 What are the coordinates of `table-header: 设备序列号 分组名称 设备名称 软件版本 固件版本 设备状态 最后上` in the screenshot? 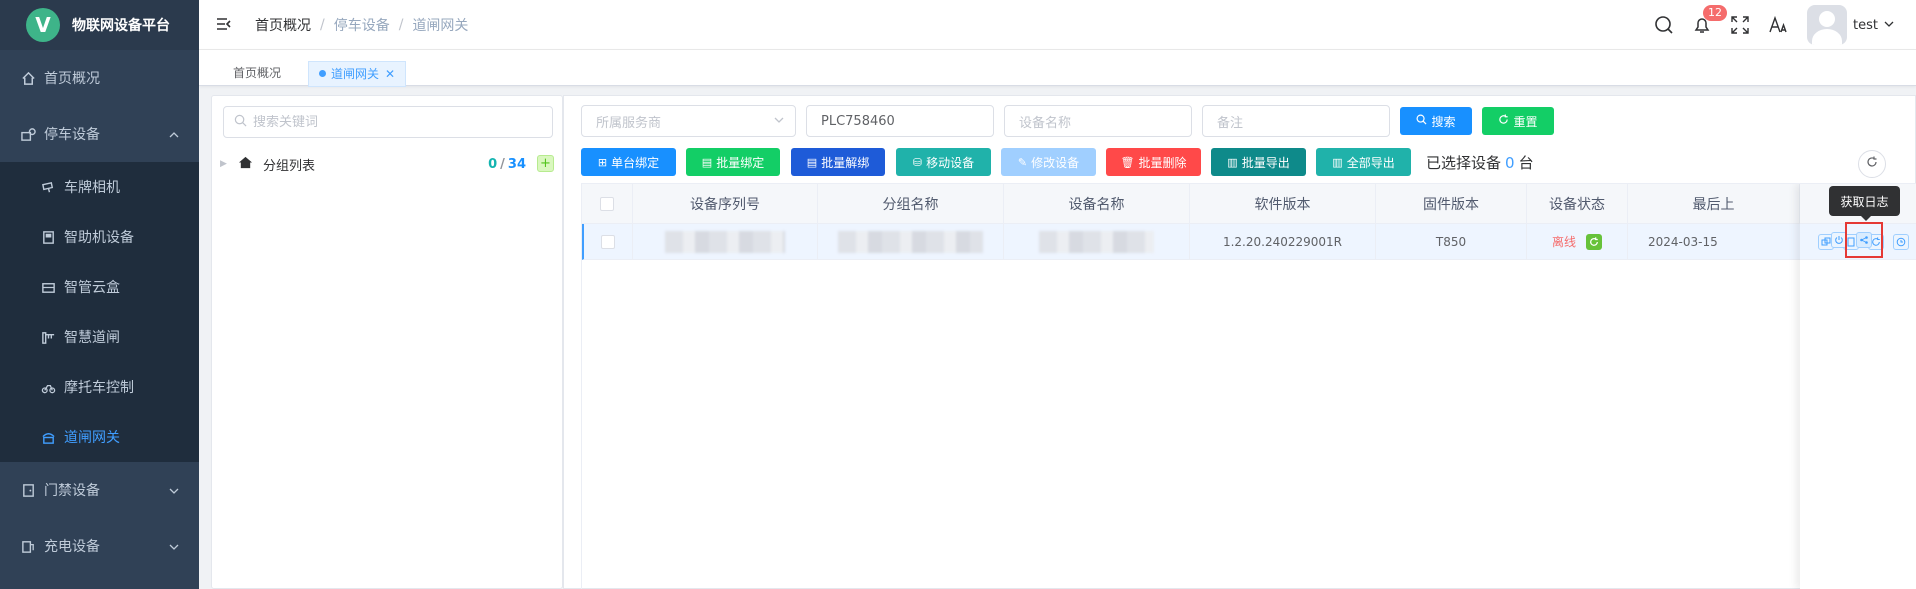 It's located at (1249, 204).